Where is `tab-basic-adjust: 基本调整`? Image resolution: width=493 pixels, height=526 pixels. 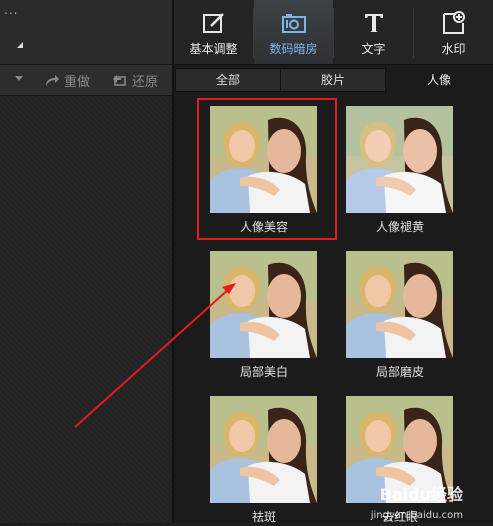 tab-basic-adjust: 基本调整 is located at coordinates (213, 32).